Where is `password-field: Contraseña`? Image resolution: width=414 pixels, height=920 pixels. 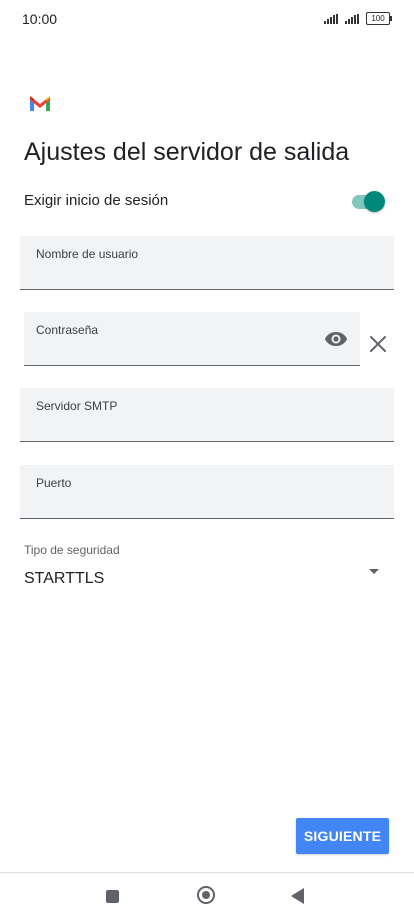 password-field: Contraseña is located at coordinates (192, 339).